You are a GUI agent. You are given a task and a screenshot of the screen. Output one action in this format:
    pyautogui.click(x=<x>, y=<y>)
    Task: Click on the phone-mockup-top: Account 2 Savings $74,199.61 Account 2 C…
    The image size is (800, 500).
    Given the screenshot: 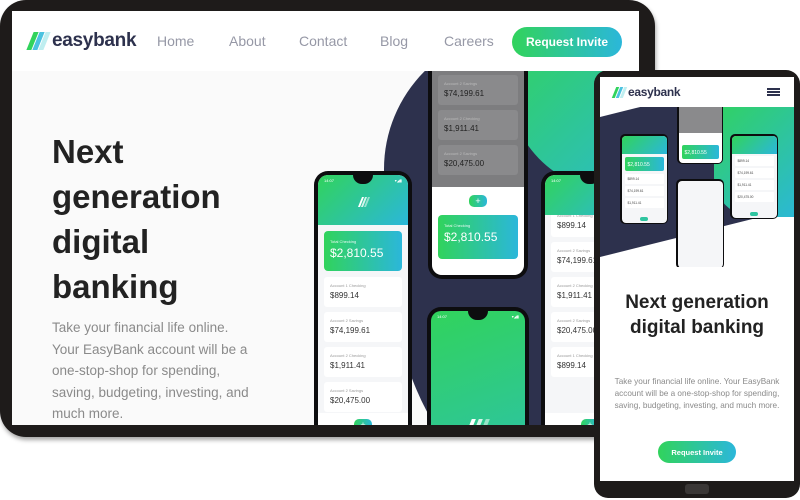 What is the action you would take?
    pyautogui.click(x=478, y=175)
    